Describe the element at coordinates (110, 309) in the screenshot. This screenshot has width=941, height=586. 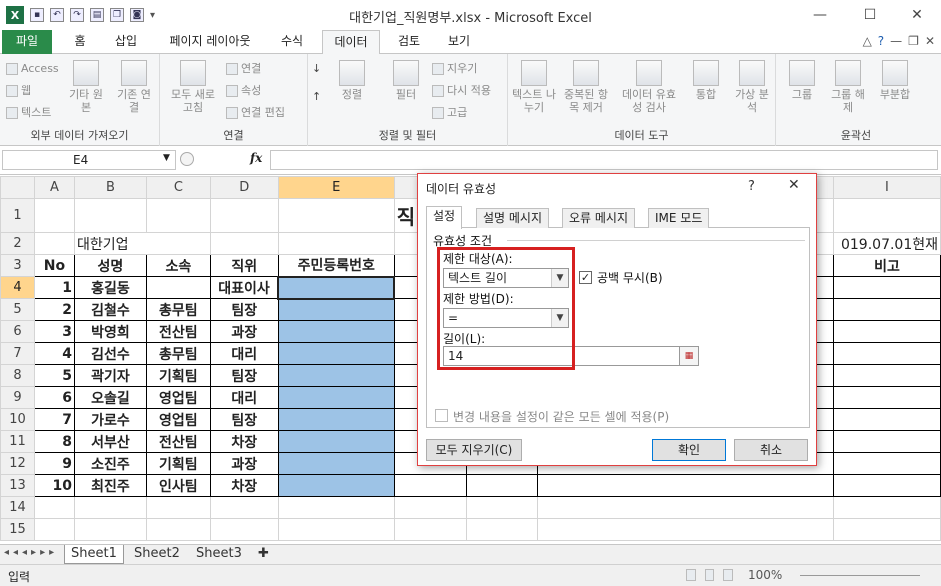
I see `cell-name: 김철수` at that location.